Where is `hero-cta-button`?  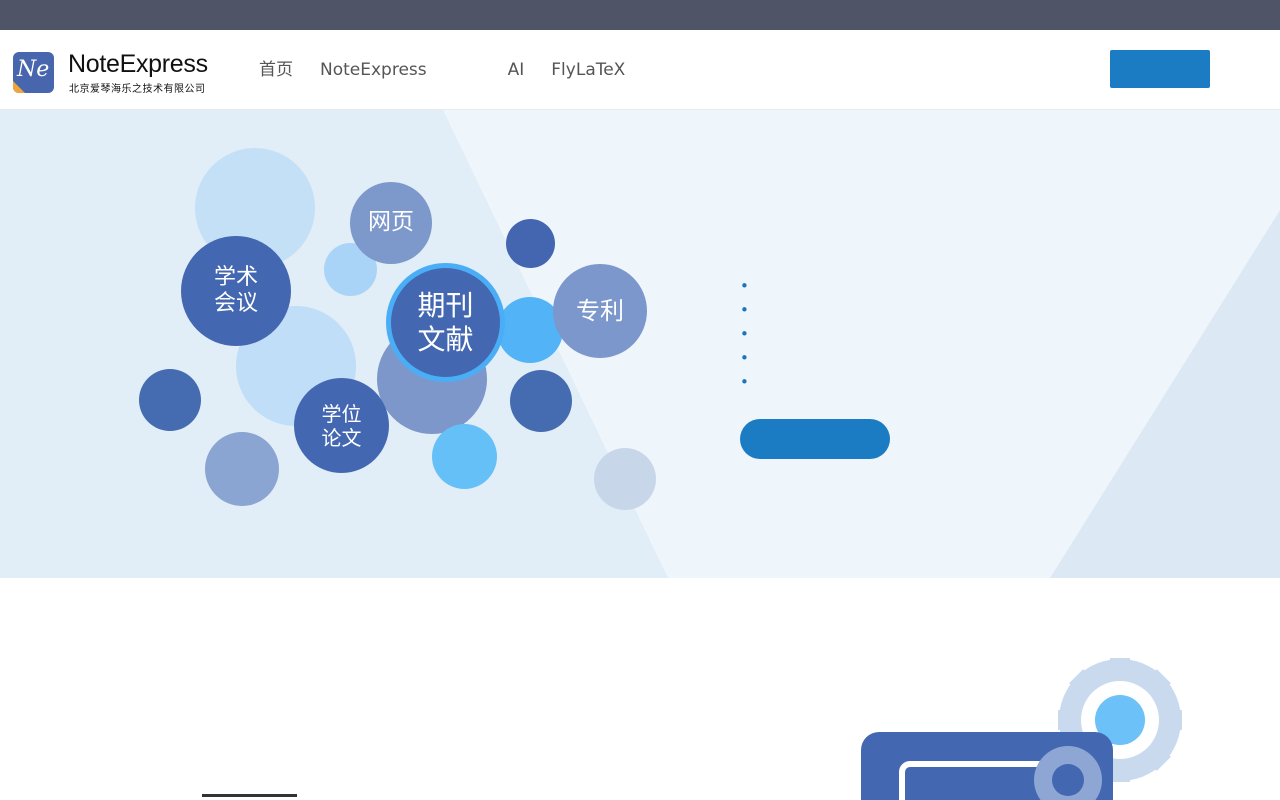 hero-cta-button is located at coordinates (815, 439).